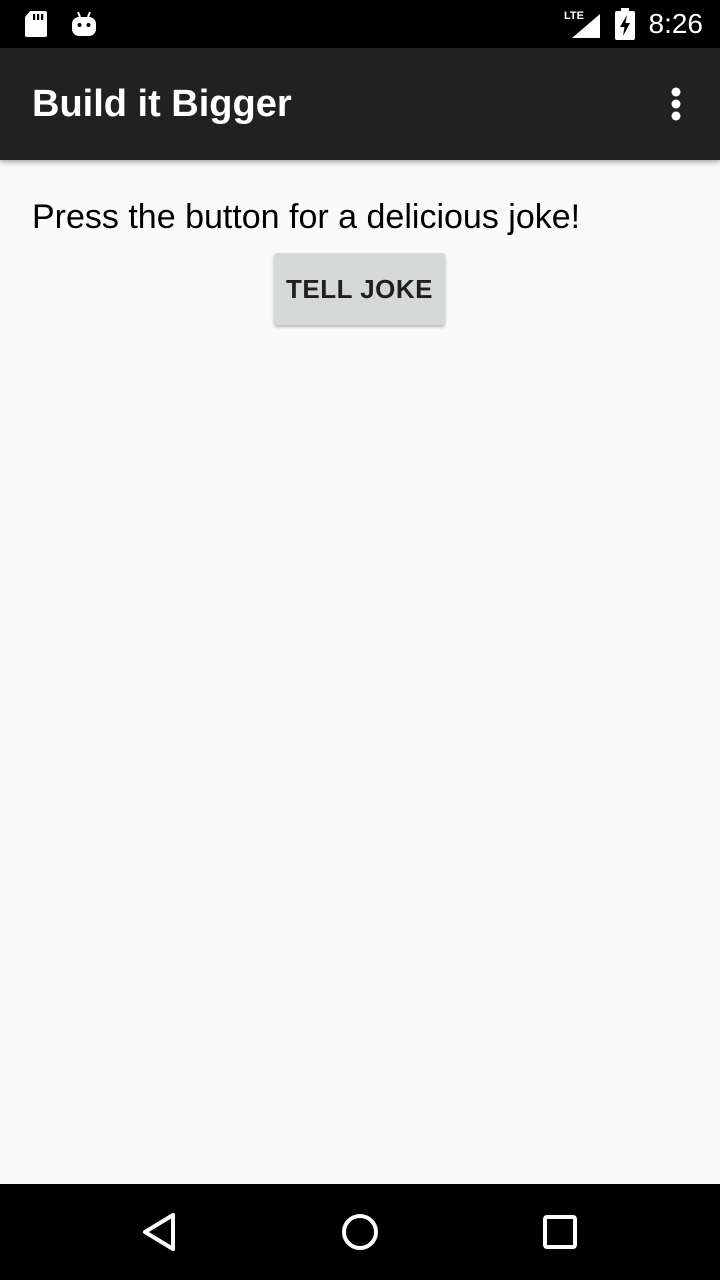  Describe the element at coordinates (574, 16) in the screenshot. I see `network-type-label: LTE` at that location.